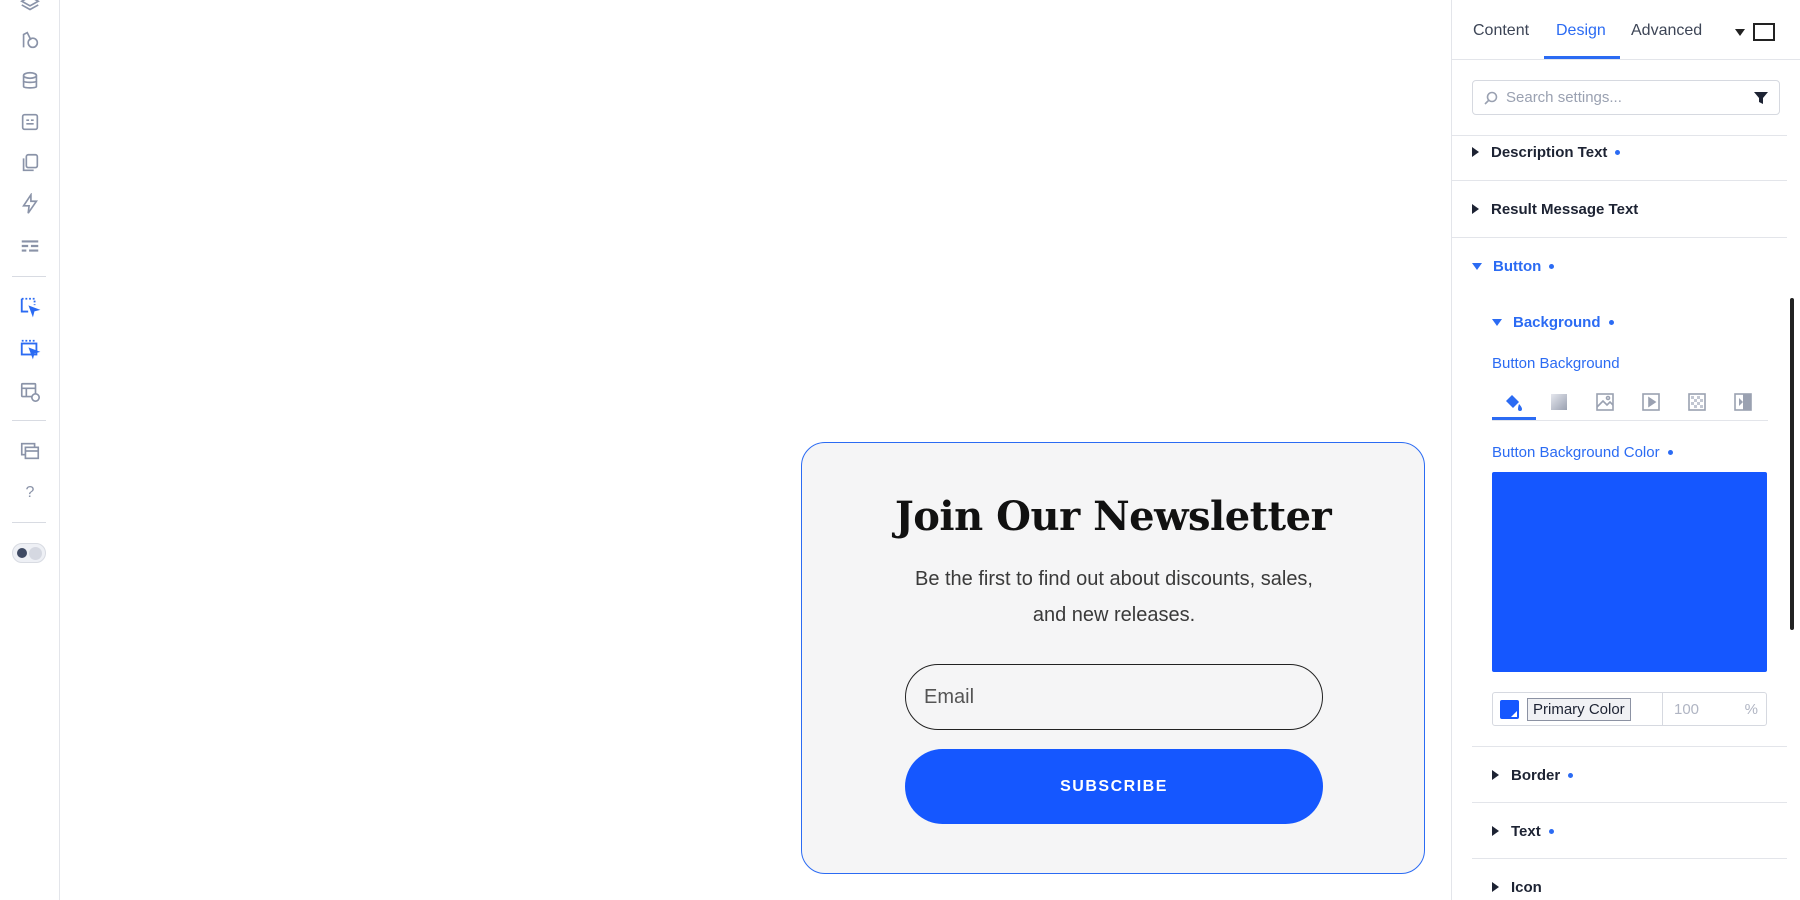 This screenshot has height=900, width=1800. What do you see at coordinates (1626, 30) in the screenshot?
I see `panel-tabs: Content Design Advanced` at bounding box center [1626, 30].